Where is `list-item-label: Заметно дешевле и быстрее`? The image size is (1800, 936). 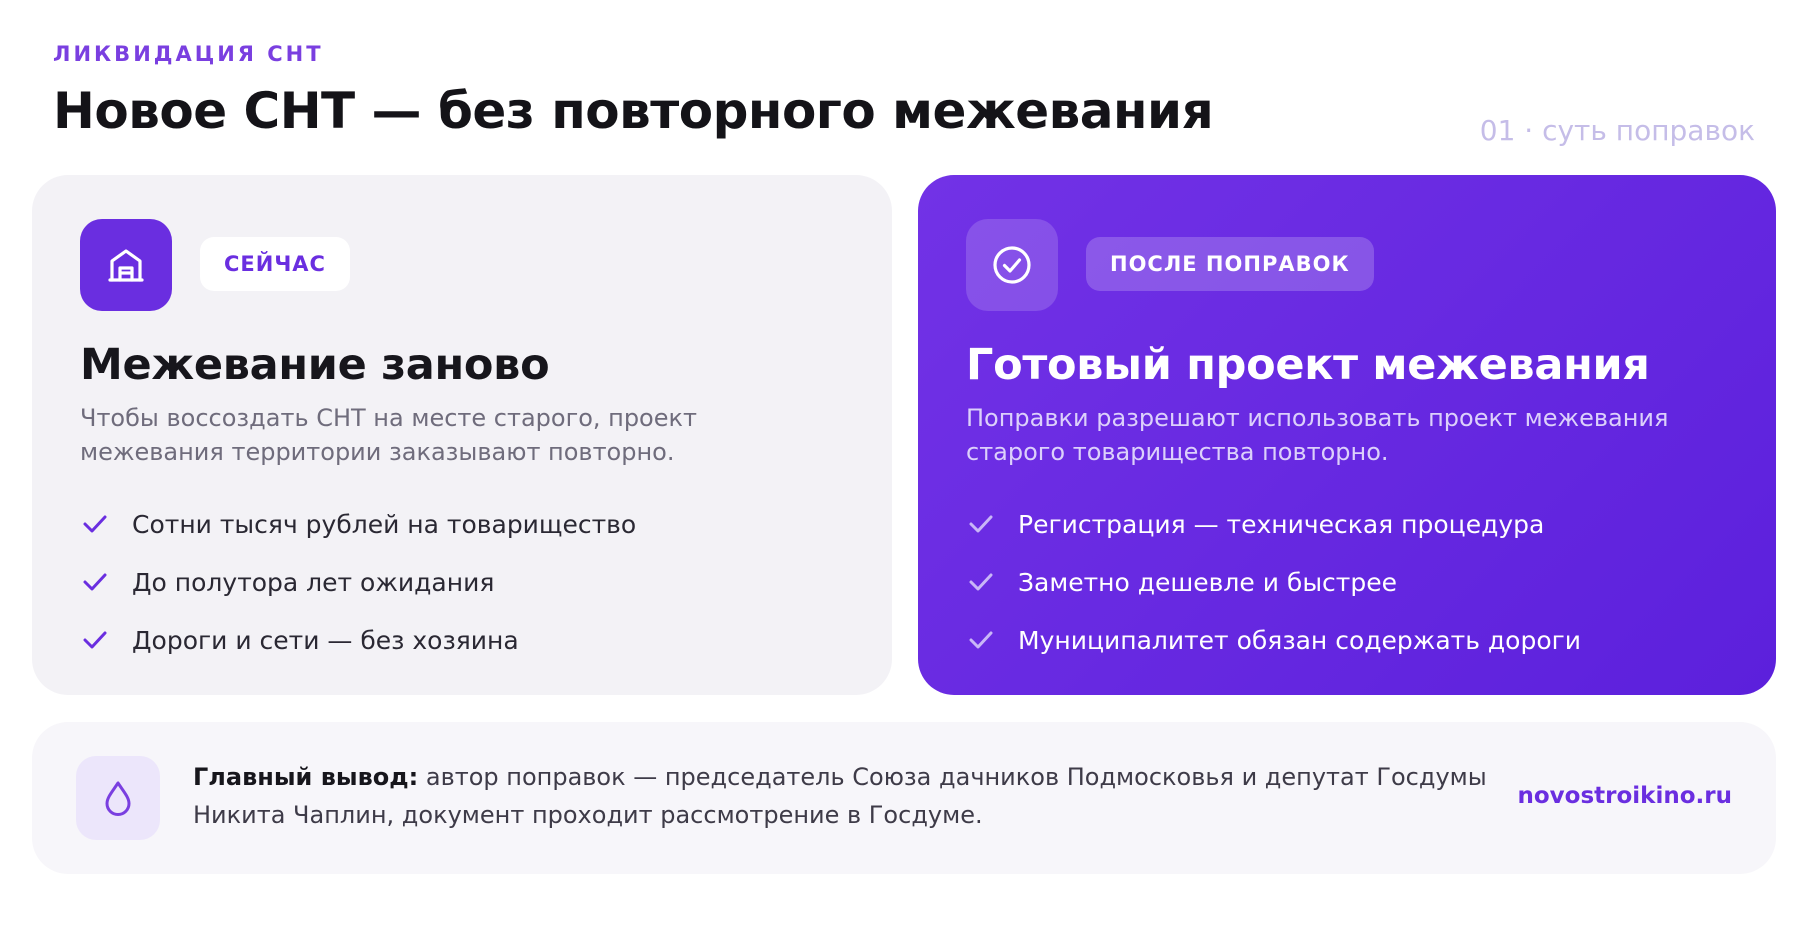 list-item-label: Заметно дешевле и быстрее is located at coordinates (1207, 582).